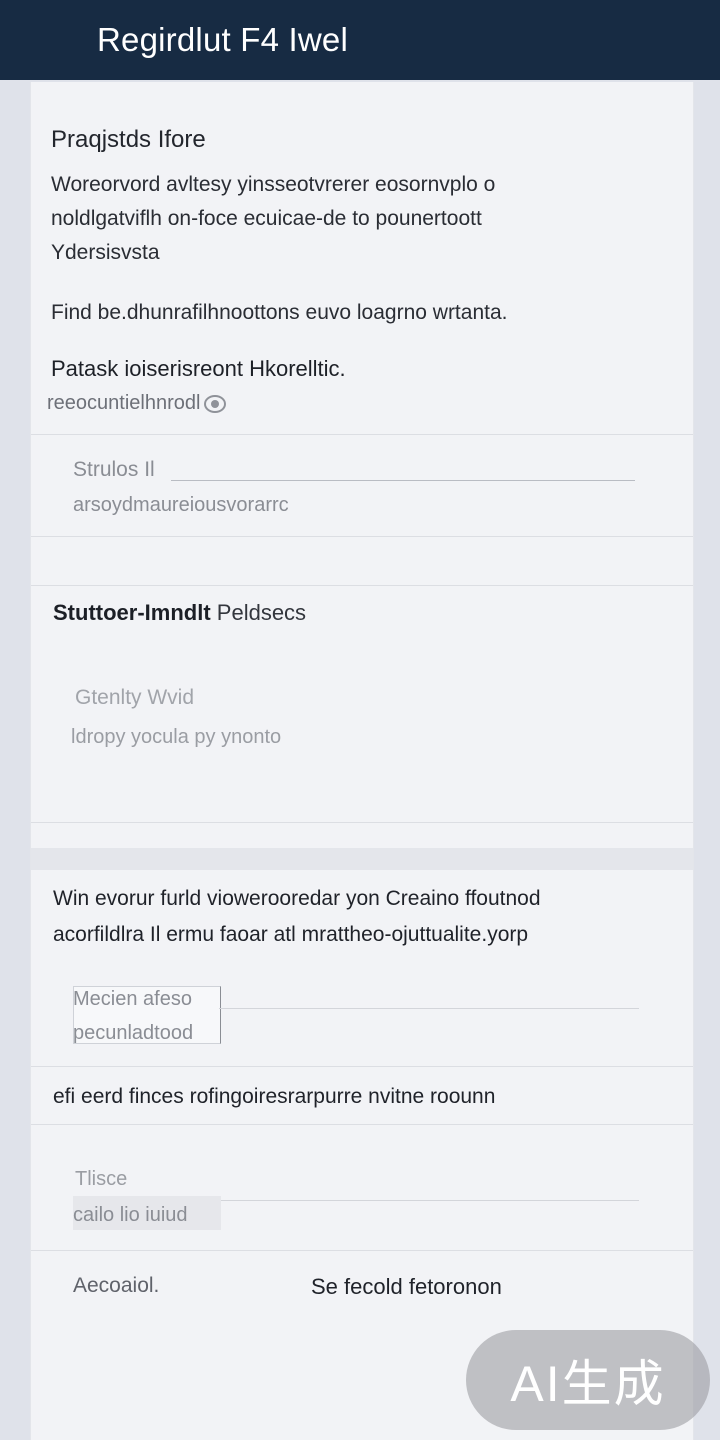  Describe the element at coordinates (135, 697) in the screenshot. I see `section-2-field-label: Gtenlty Wvid` at that location.